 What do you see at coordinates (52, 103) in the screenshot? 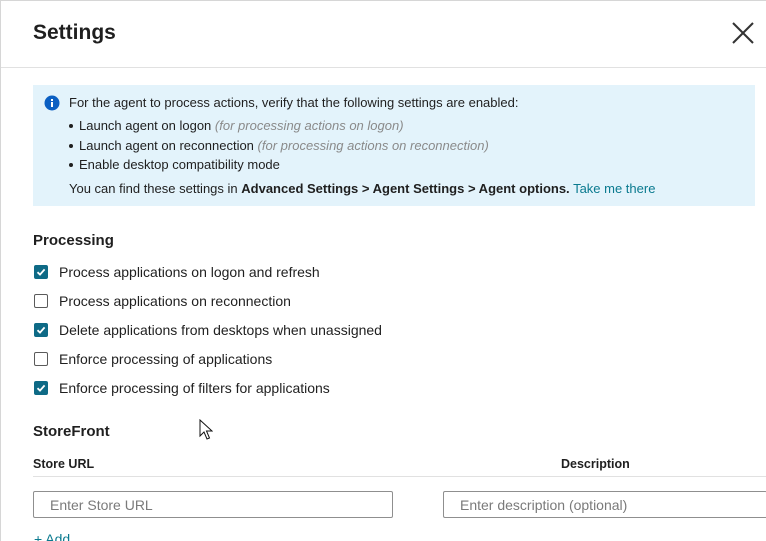
I see `info-circle-icon` at bounding box center [52, 103].